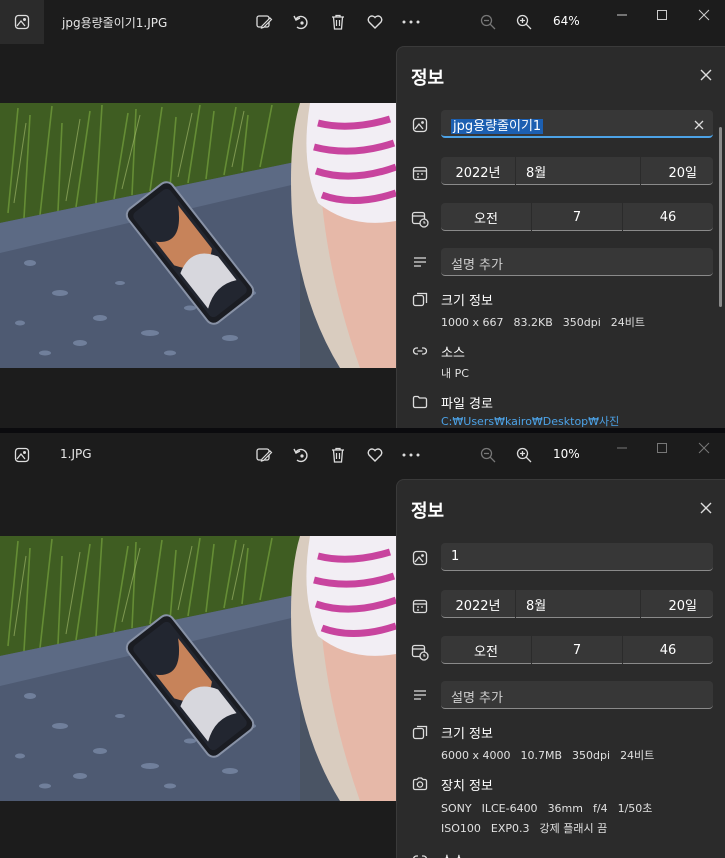  What do you see at coordinates (720, 277) in the screenshot?
I see `scrollbar` at bounding box center [720, 277].